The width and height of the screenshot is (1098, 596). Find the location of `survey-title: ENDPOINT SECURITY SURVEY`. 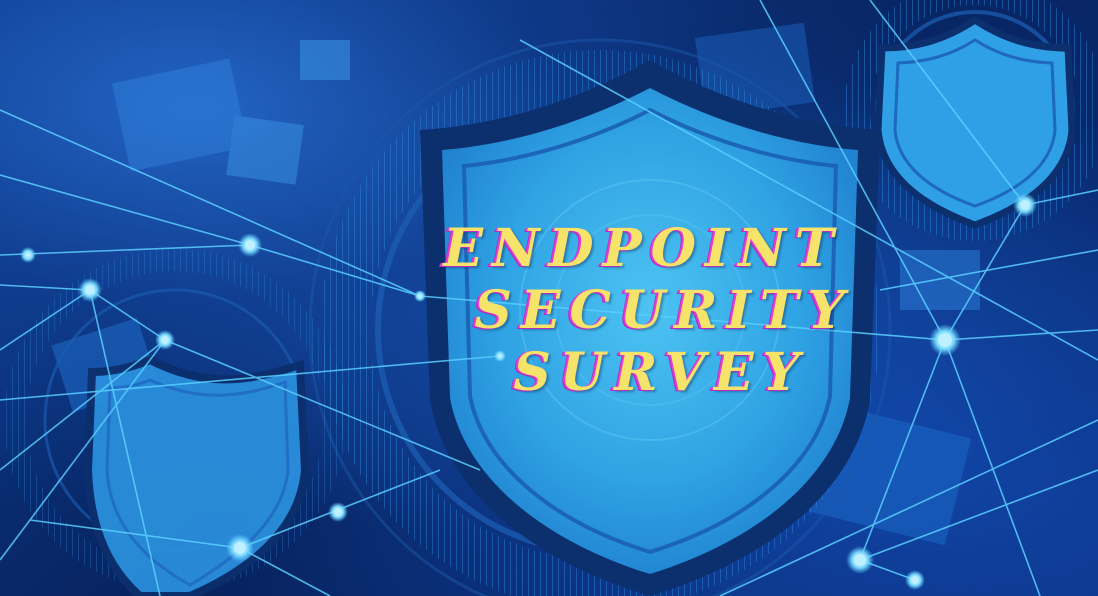

survey-title: ENDPOINT SECURITY SURVEY is located at coordinates (650, 311).